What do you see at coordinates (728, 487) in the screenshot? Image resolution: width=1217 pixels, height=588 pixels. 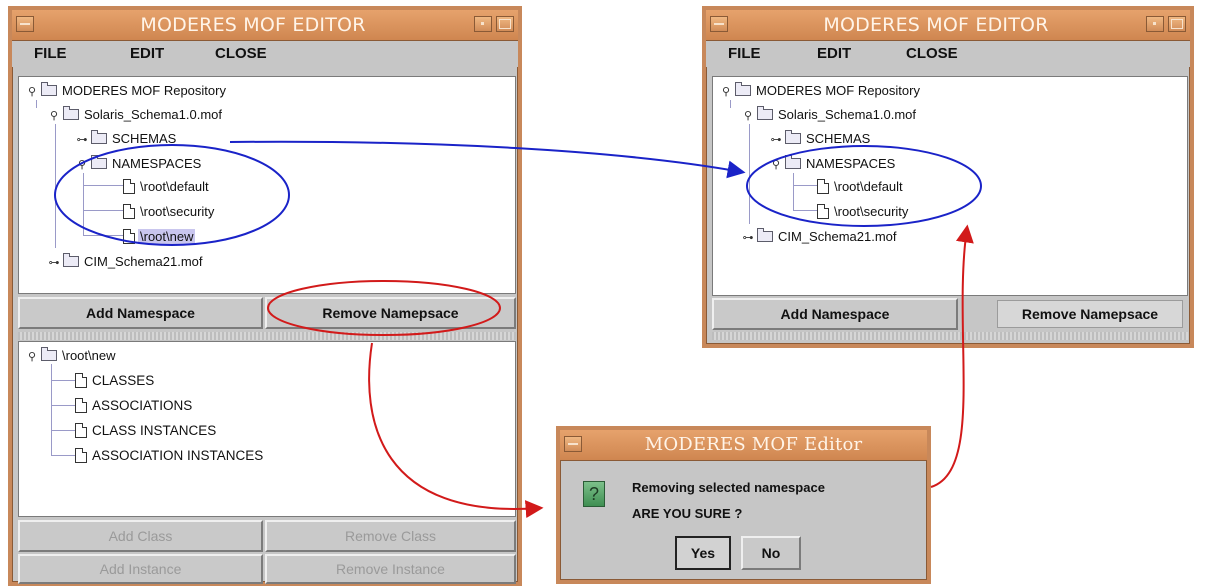 I see `dialog-message: Removing selected namespace` at bounding box center [728, 487].